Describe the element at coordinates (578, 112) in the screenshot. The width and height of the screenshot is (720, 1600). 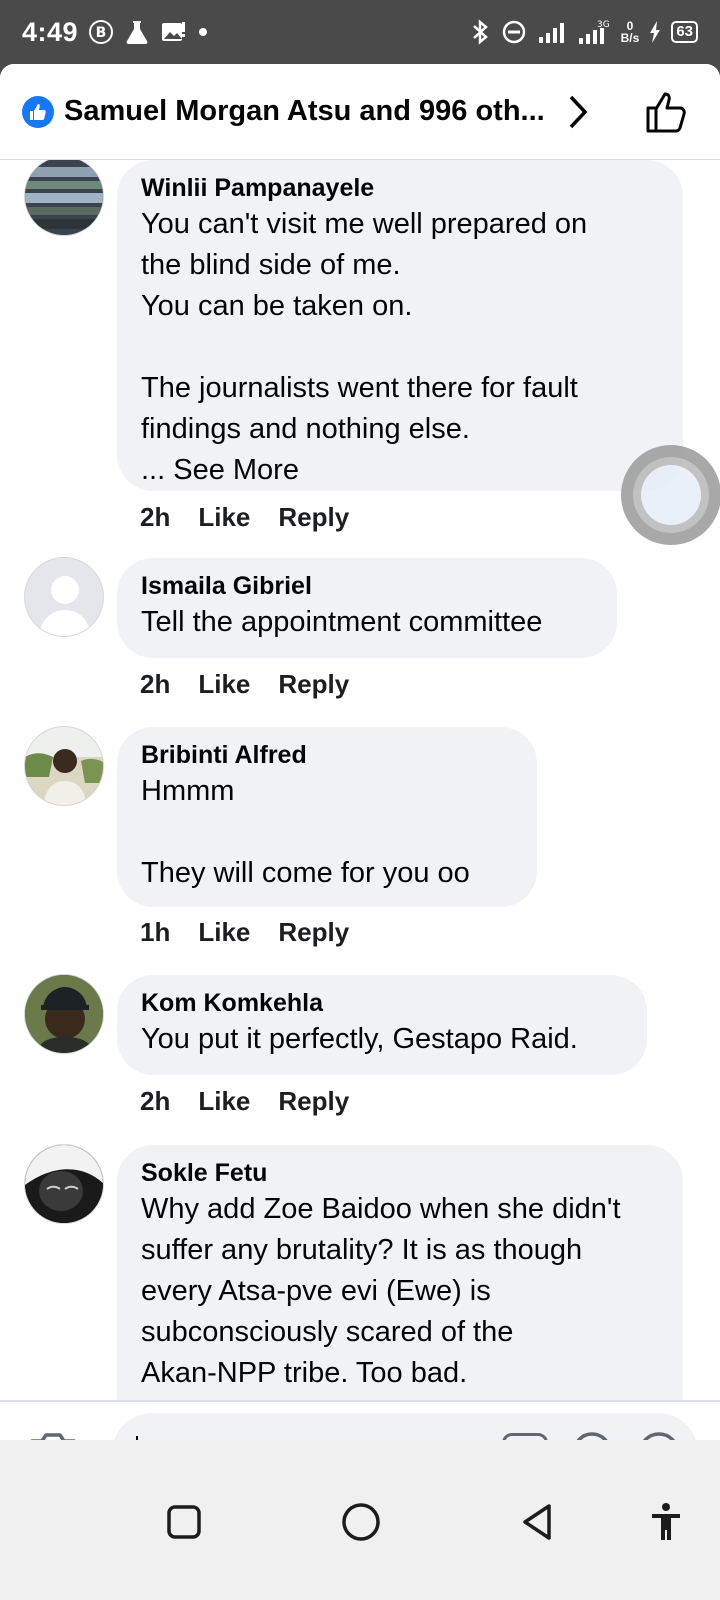
I see `chevron-right-icon` at that location.